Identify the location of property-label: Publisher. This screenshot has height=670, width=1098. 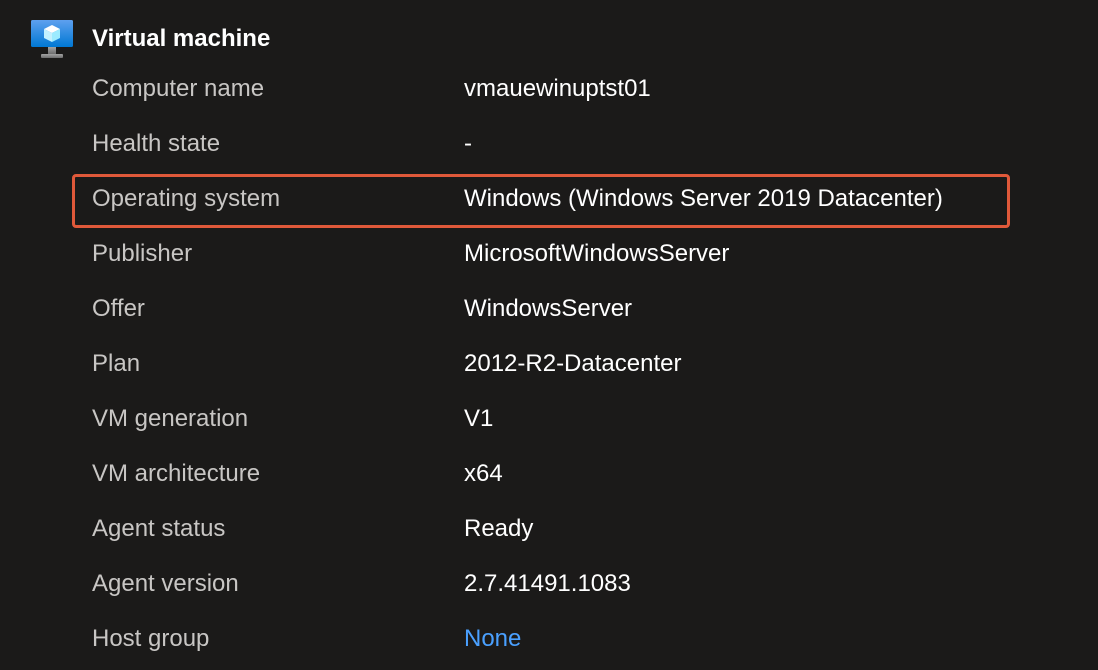
(142, 253).